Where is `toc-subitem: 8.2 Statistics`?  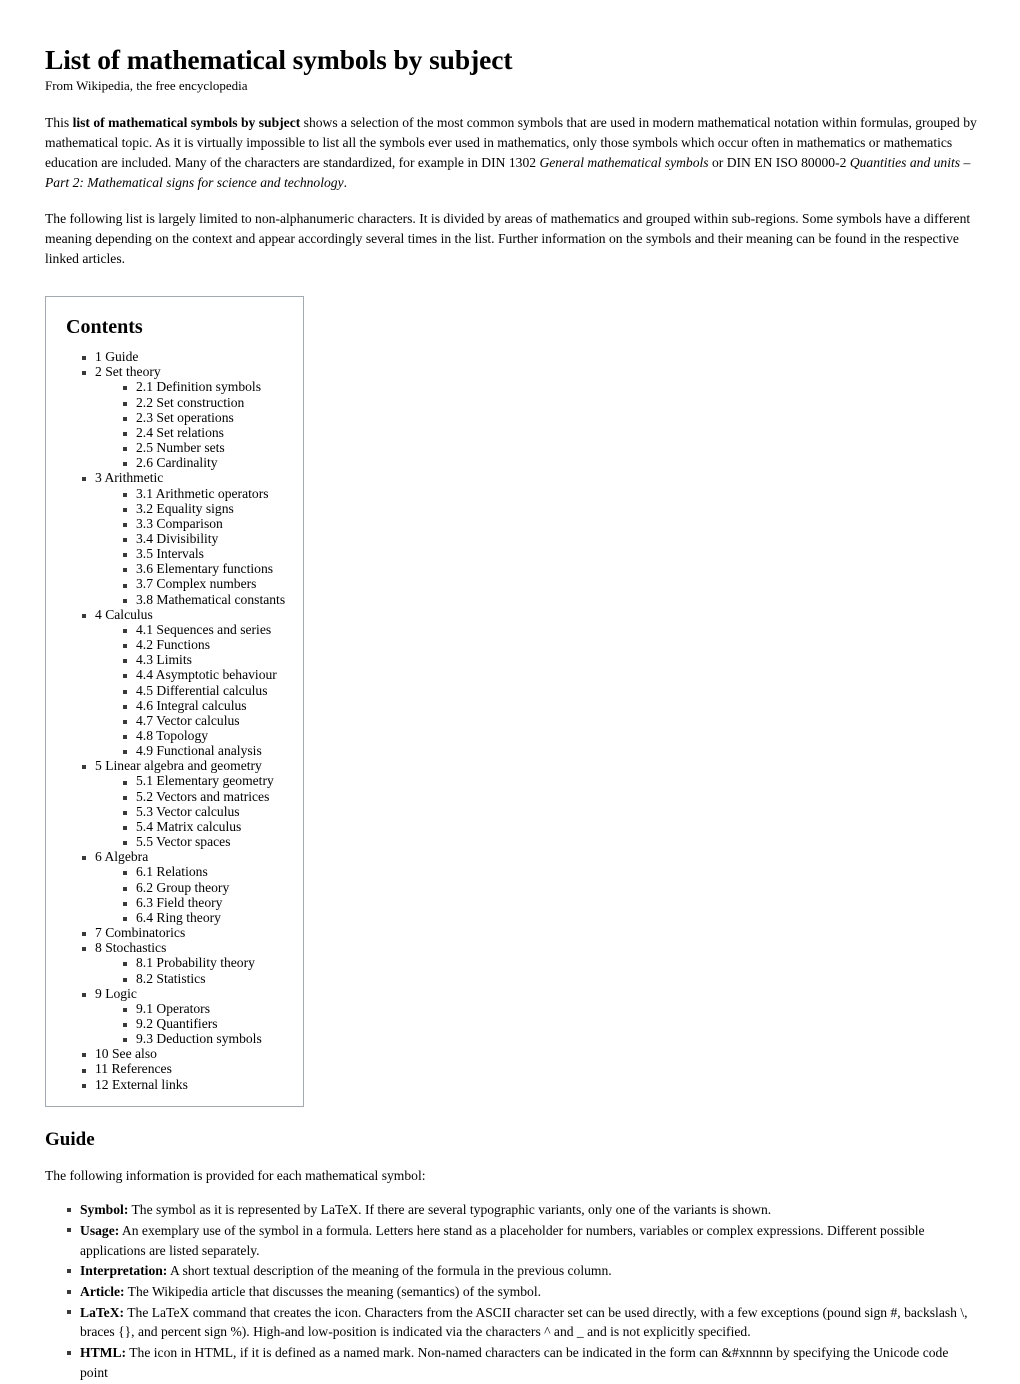 toc-subitem: 8.2 Statistics is located at coordinates (204, 978).